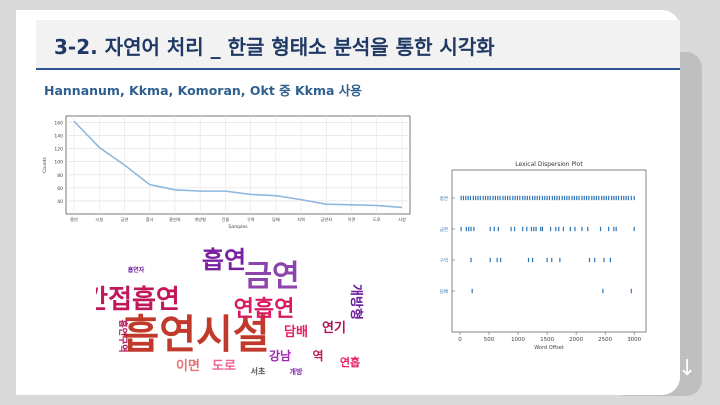 The width and height of the screenshot is (720, 405). What do you see at coordinates (138, 300) in the screenshot?
I see `word-cloud-term: 간접흡연` at bounding box center [138, 300].